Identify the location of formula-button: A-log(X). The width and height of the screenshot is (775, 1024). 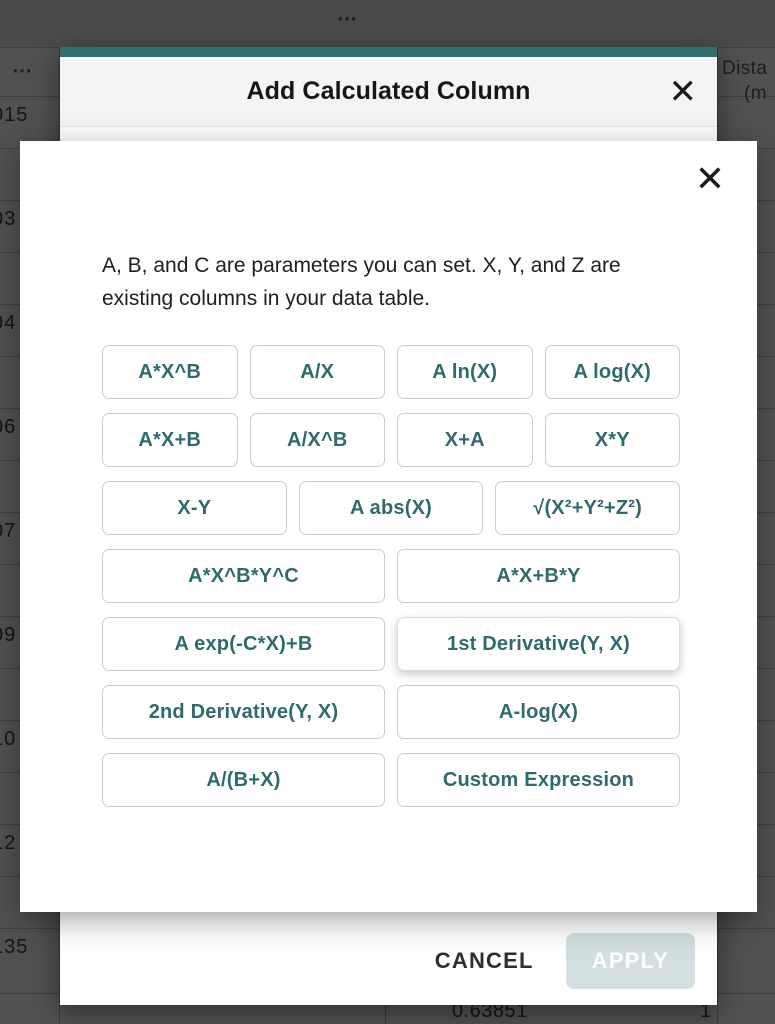
(538, 712).